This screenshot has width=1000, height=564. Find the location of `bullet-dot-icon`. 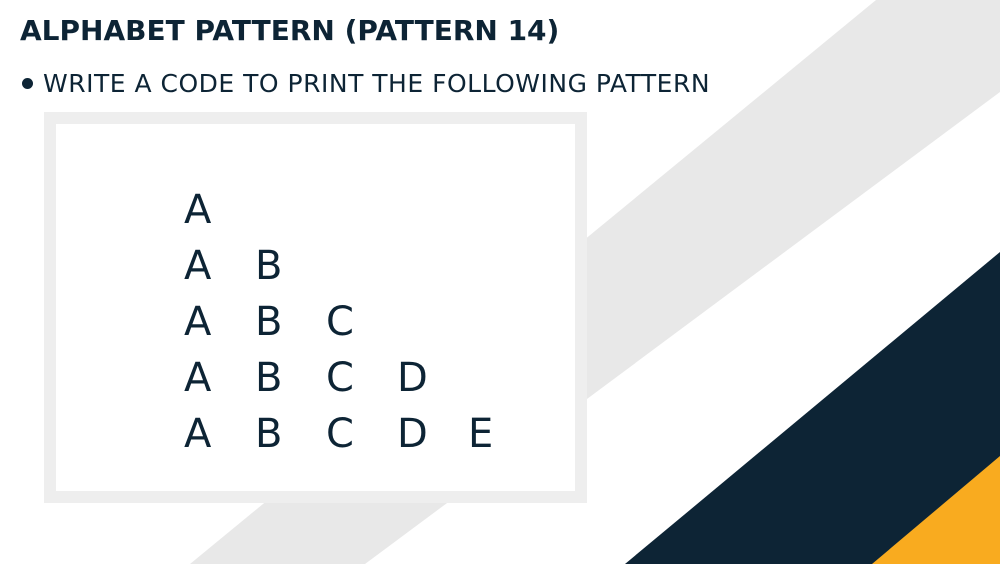

bullet-dot-icon is located at coordinates (27, 83).